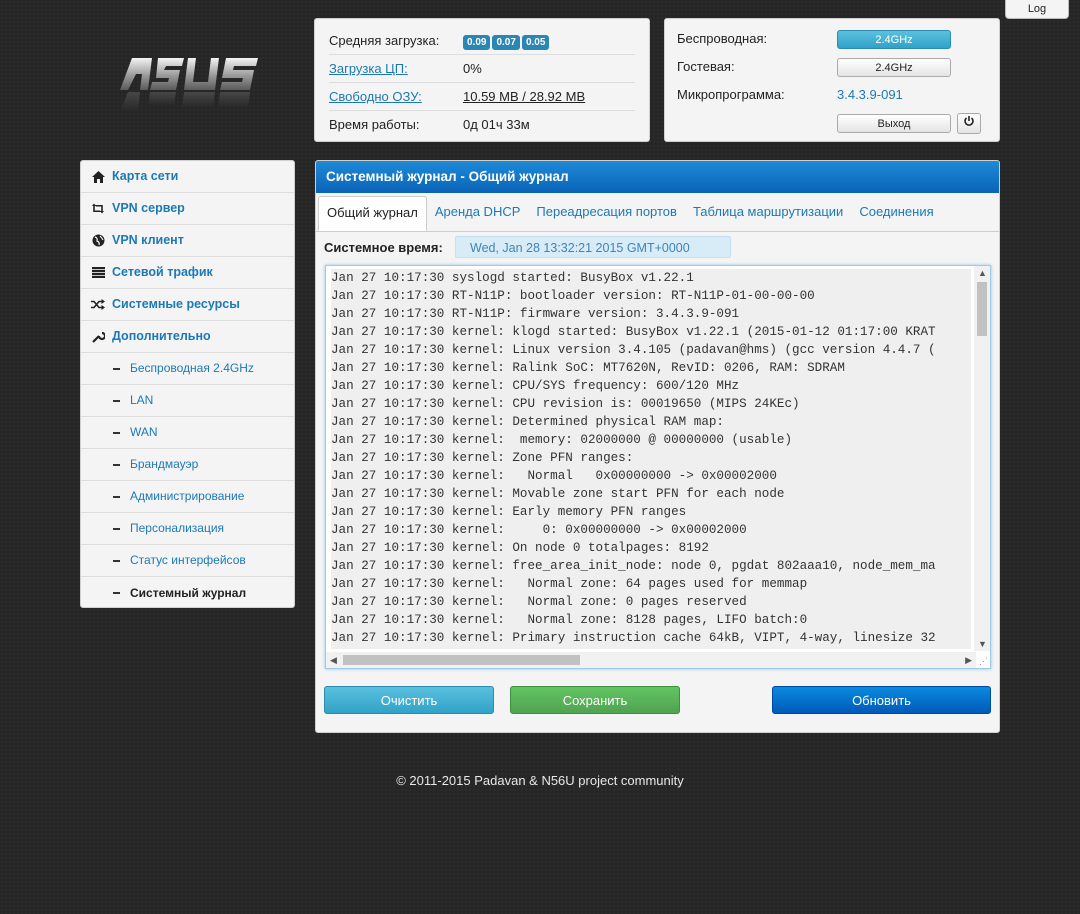 The width and height of the screenshot is (1080, 914). What do you see at coordinates (896, 213) in the screenshot?
I see `tab-connections: Соединения` at bounding box center [896, 213].